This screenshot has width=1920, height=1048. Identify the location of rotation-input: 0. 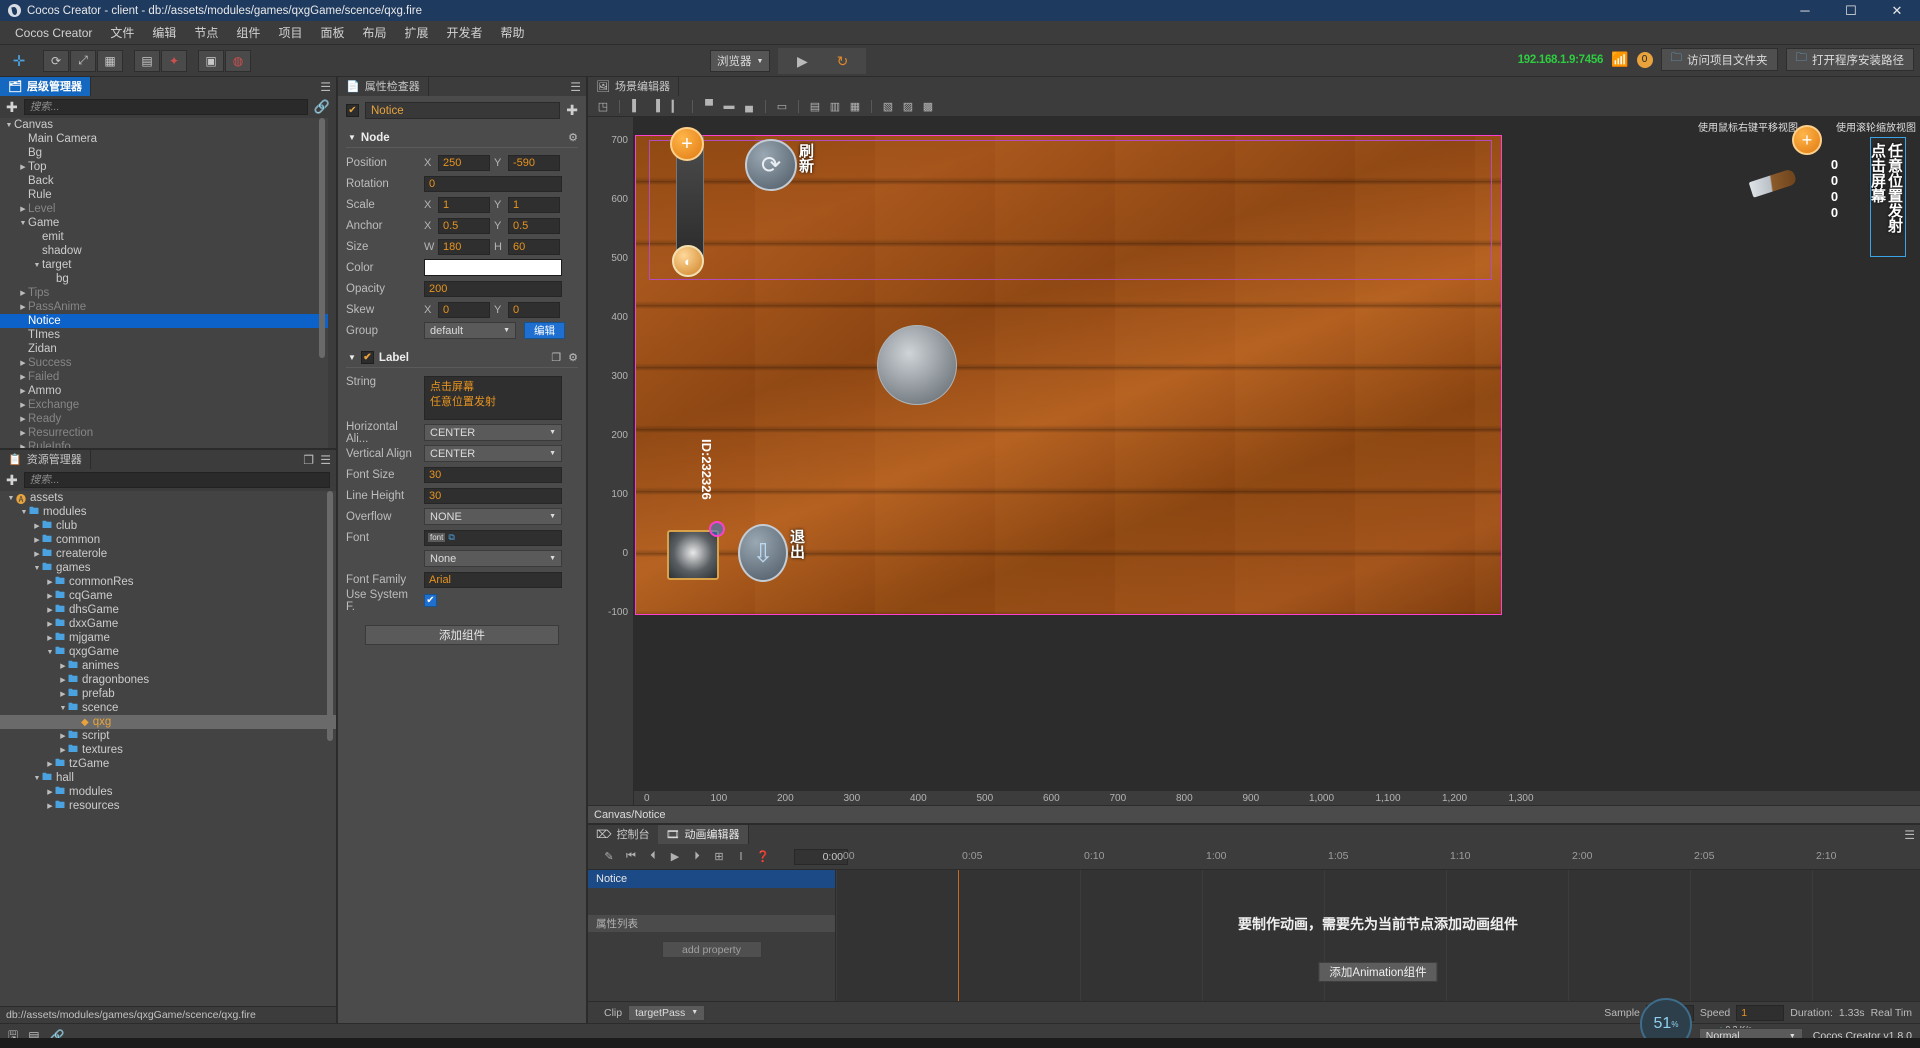
(493, 183).